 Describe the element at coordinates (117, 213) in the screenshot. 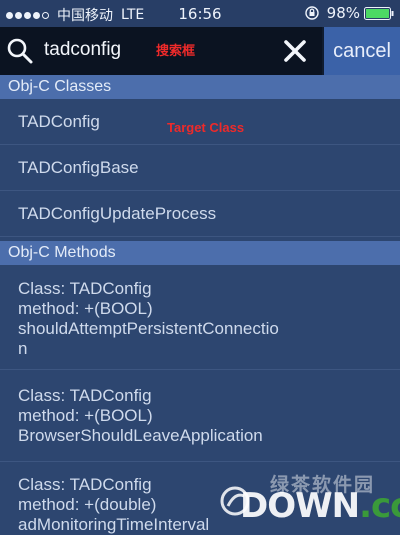

I see `class-name-label: TADConfigUpdateProcess` at that location.